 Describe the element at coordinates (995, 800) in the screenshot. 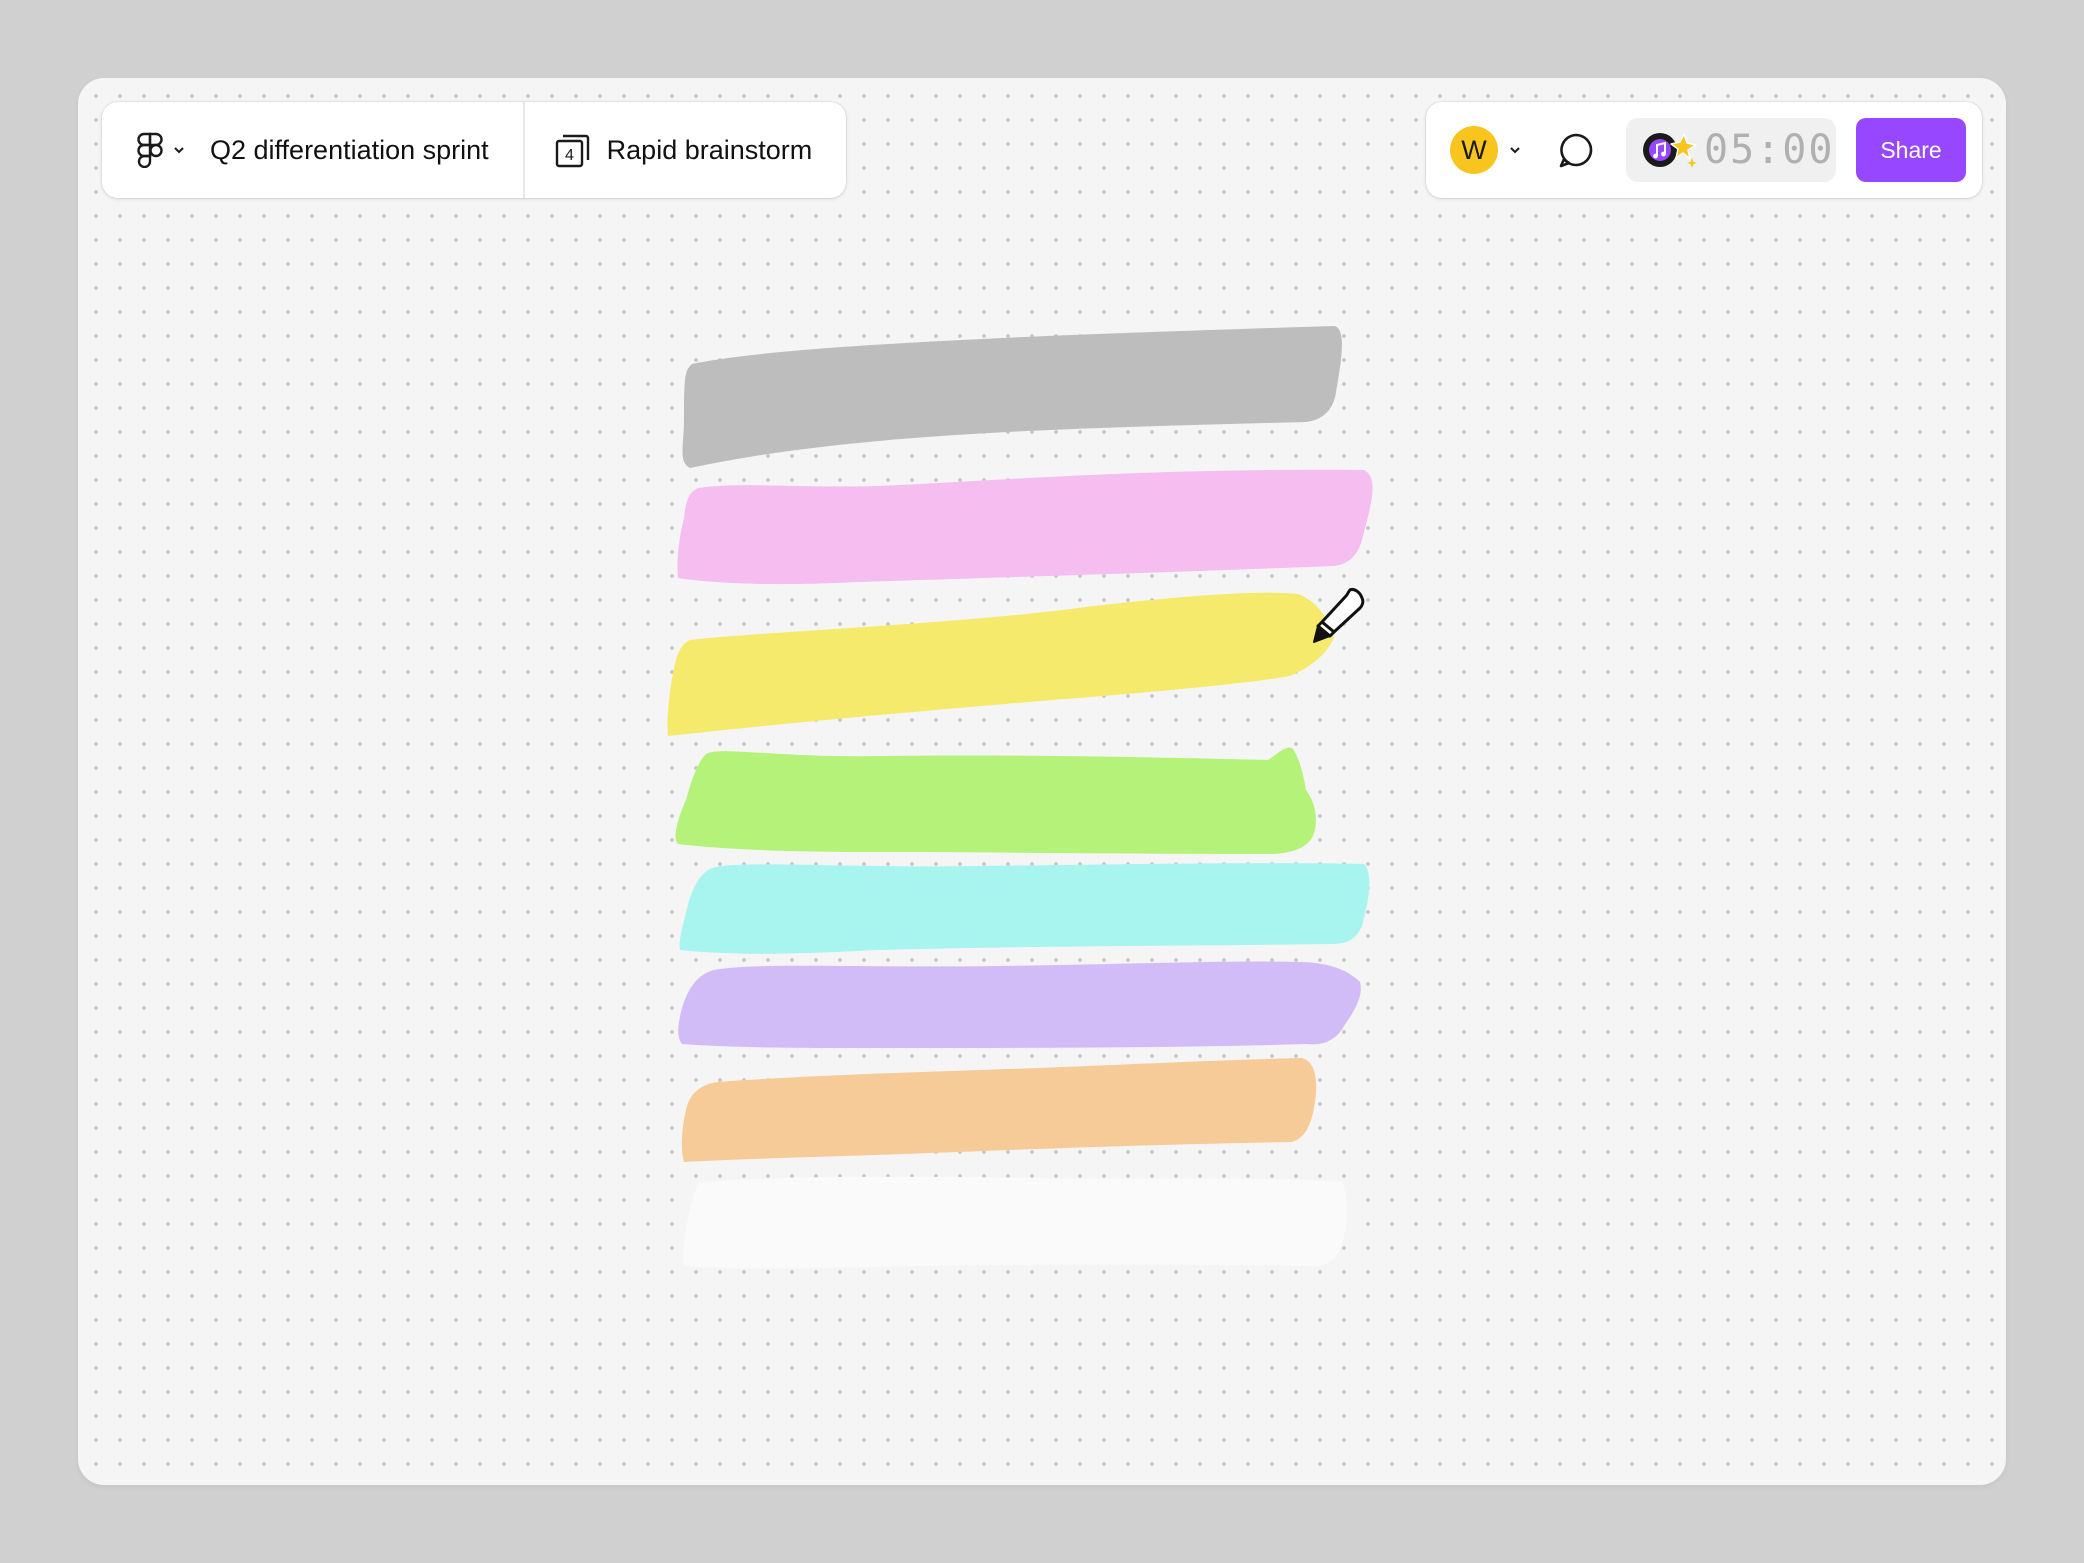

I see `stroke-green` at that location.